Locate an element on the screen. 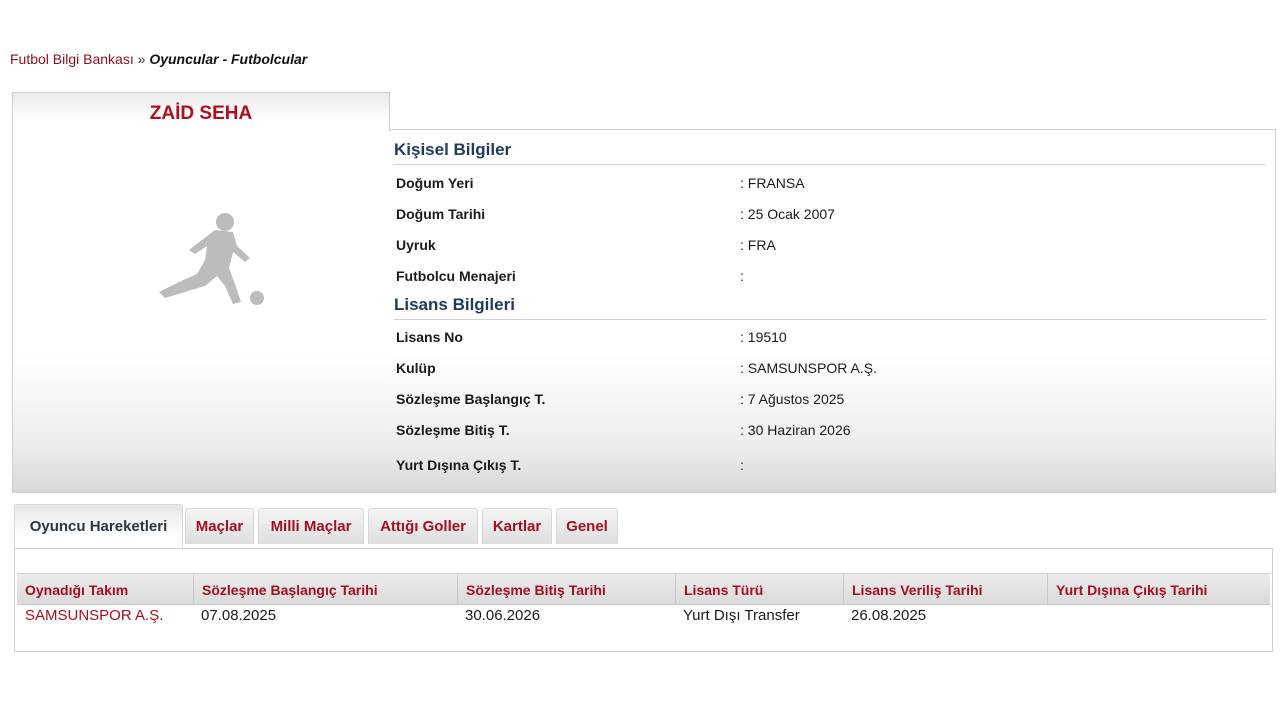  column-header: Sözleşme Bitiş Tarihi is located at coordinates (566, 589).